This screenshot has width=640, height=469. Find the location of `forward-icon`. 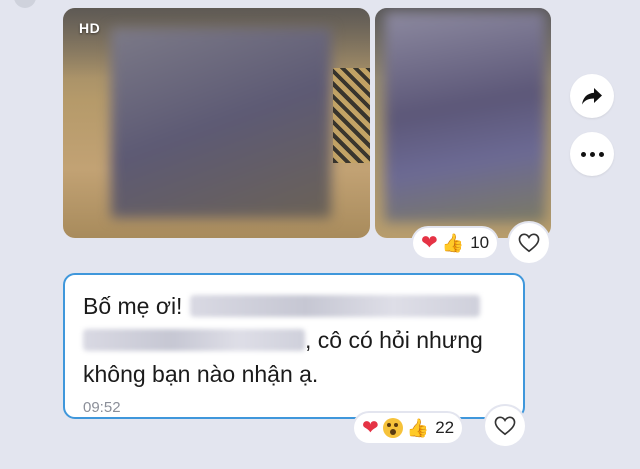

forward-icon is located at coordinates (592, 96).